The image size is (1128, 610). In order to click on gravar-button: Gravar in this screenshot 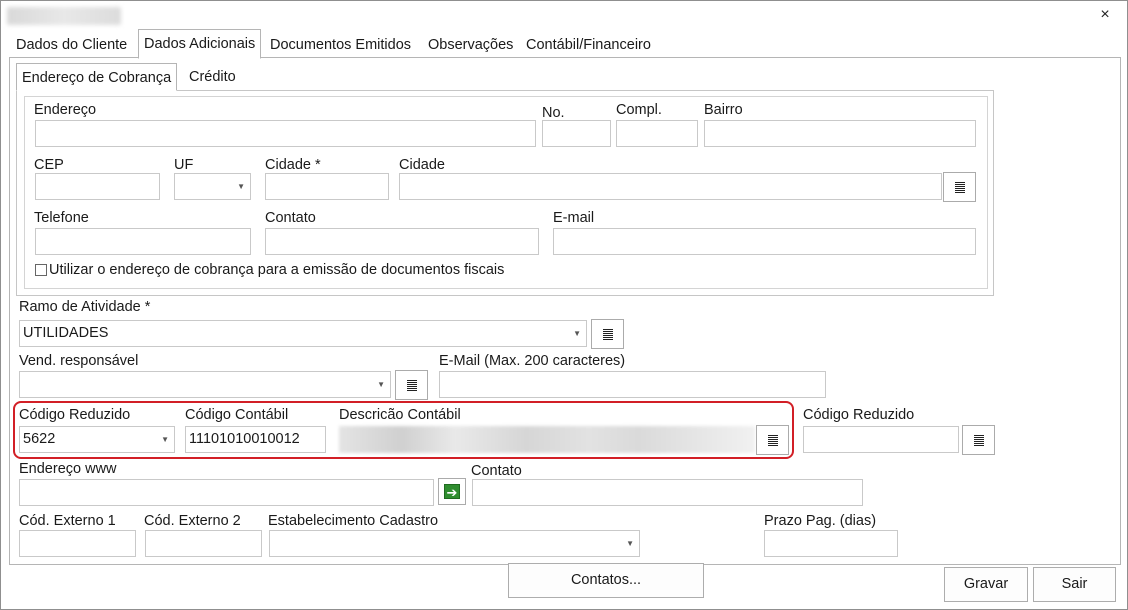, I will do `click(986, 584)`.